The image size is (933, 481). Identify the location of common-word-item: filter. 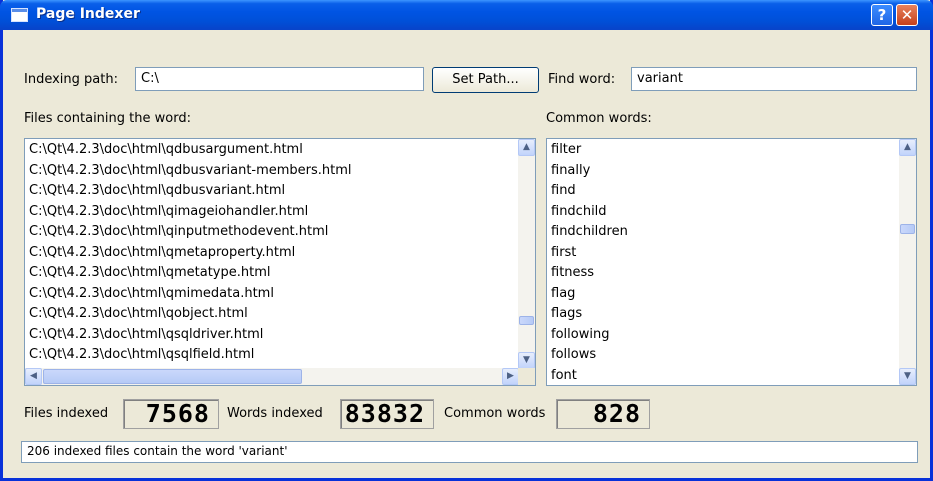
(589, 150).